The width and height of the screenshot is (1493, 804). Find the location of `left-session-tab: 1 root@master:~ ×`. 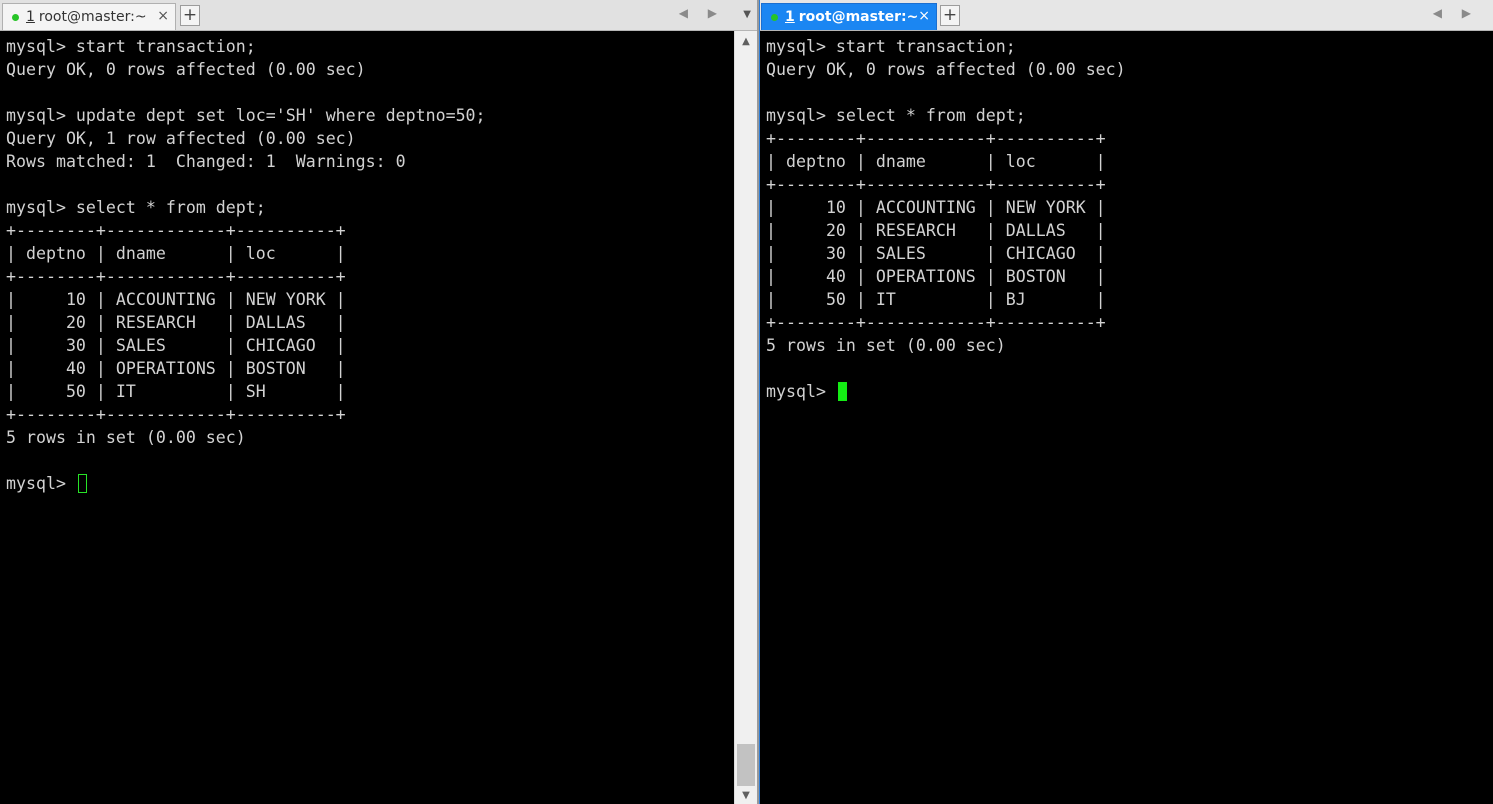

left-session-tab: 1 root@master:~ × is located at coordinates (89, 16).